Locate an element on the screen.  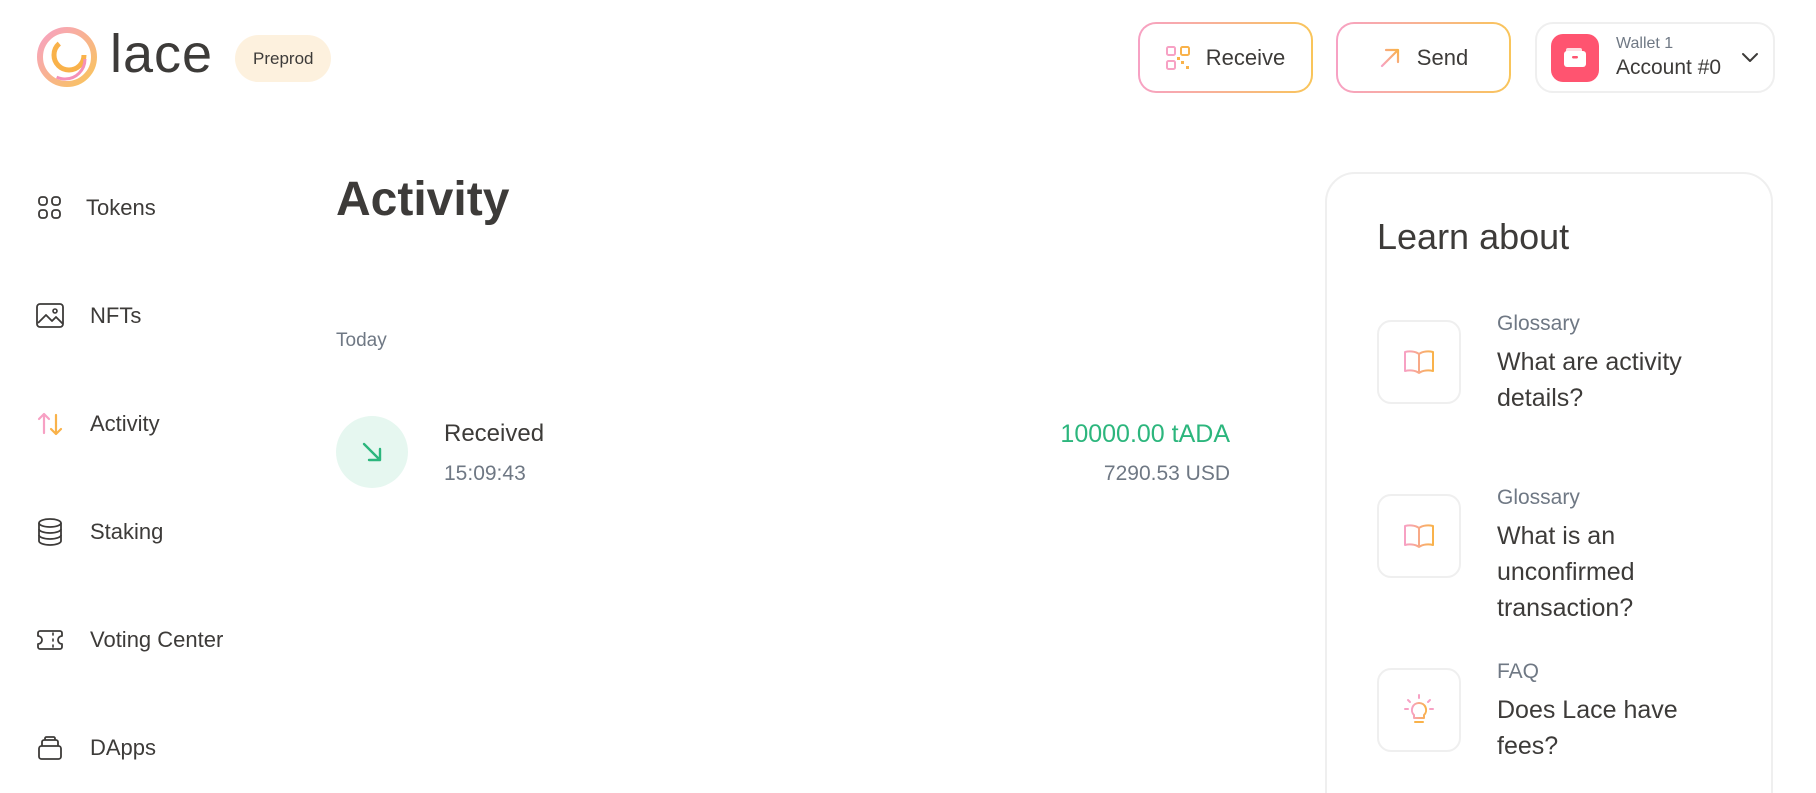
lightbulb-icon is located at coordinates (1419, 710).